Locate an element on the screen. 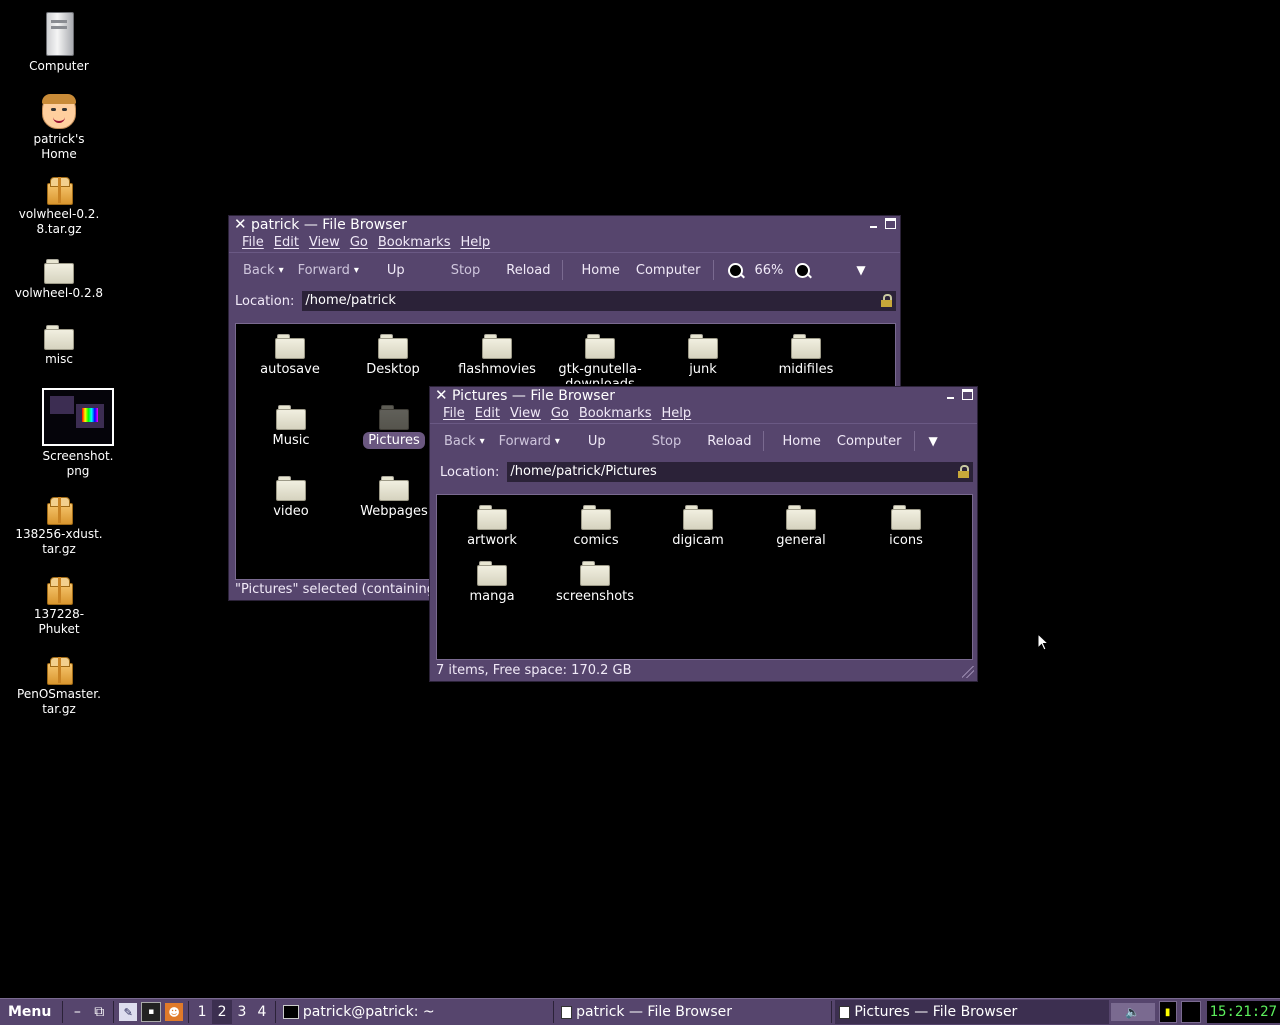  folder-item-manga: manga is located at coordinates (492, 582).